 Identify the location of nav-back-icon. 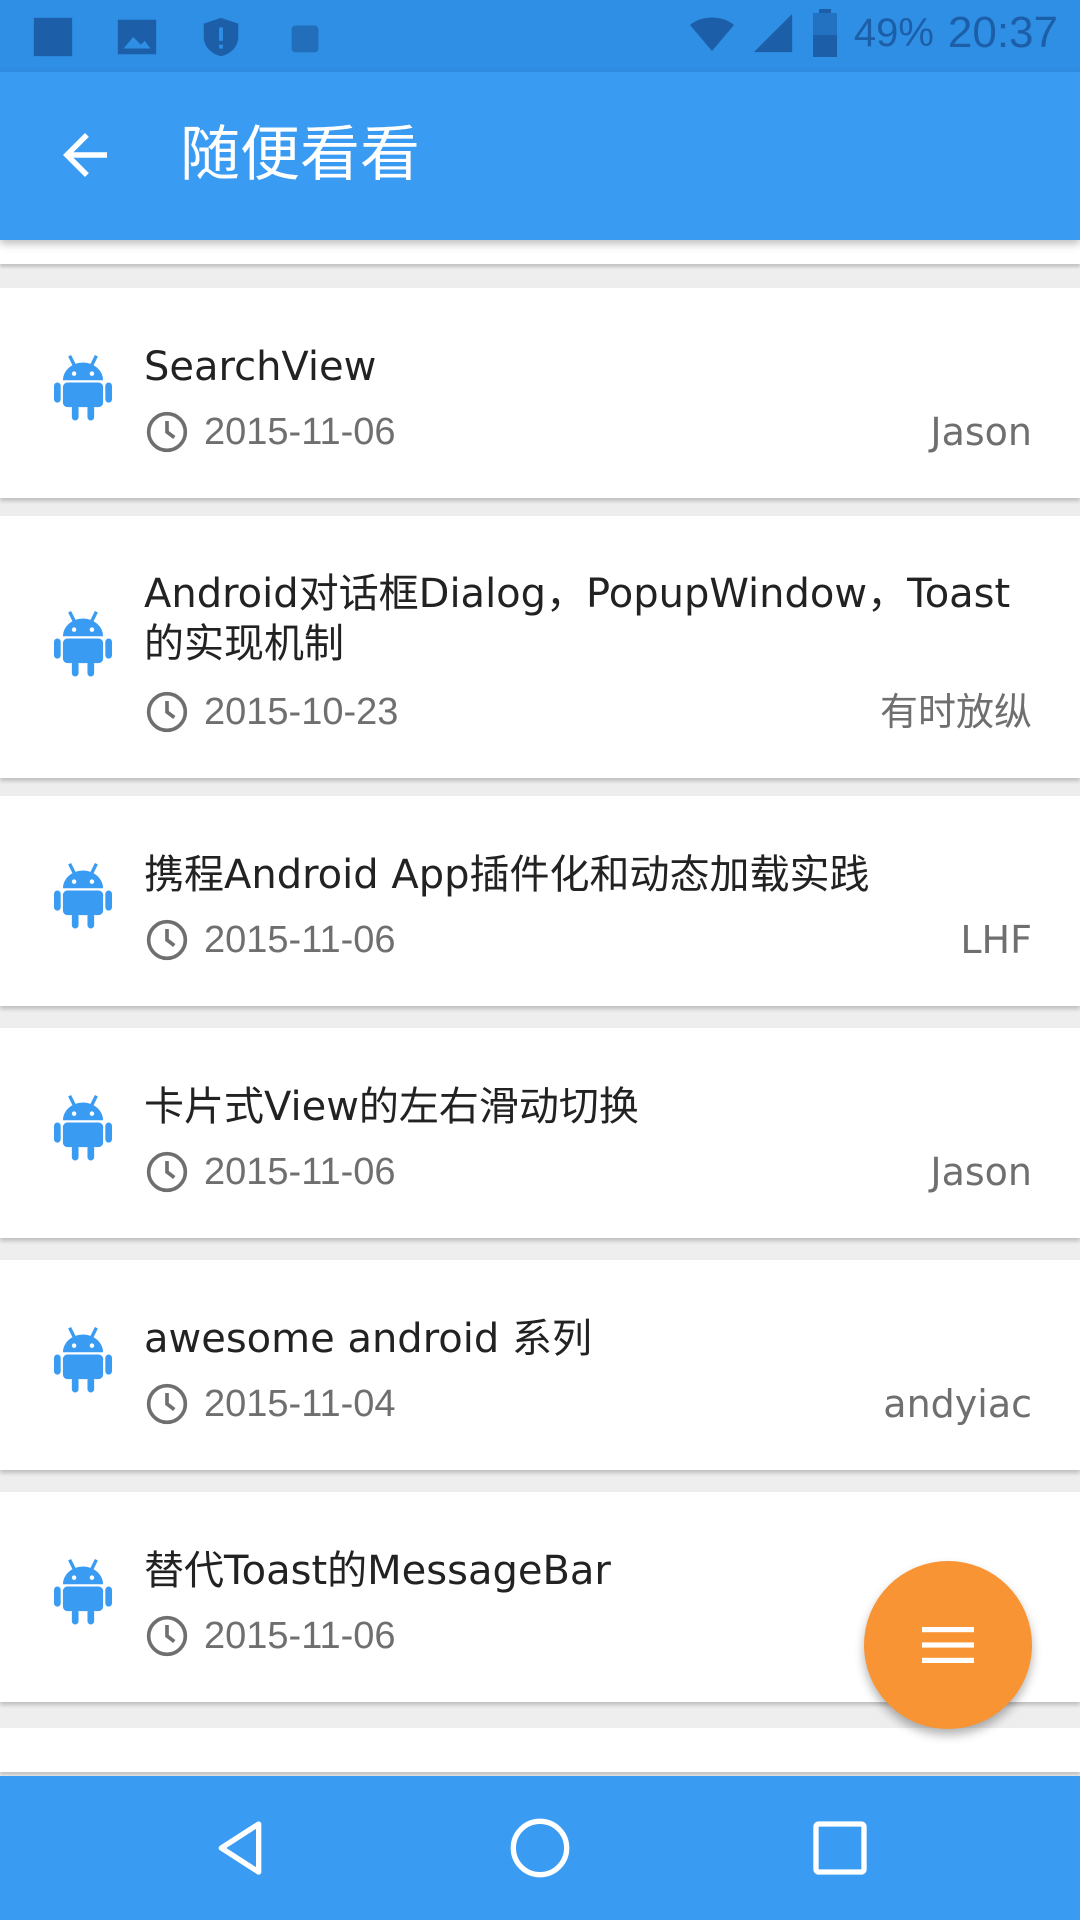
(240, 1848).